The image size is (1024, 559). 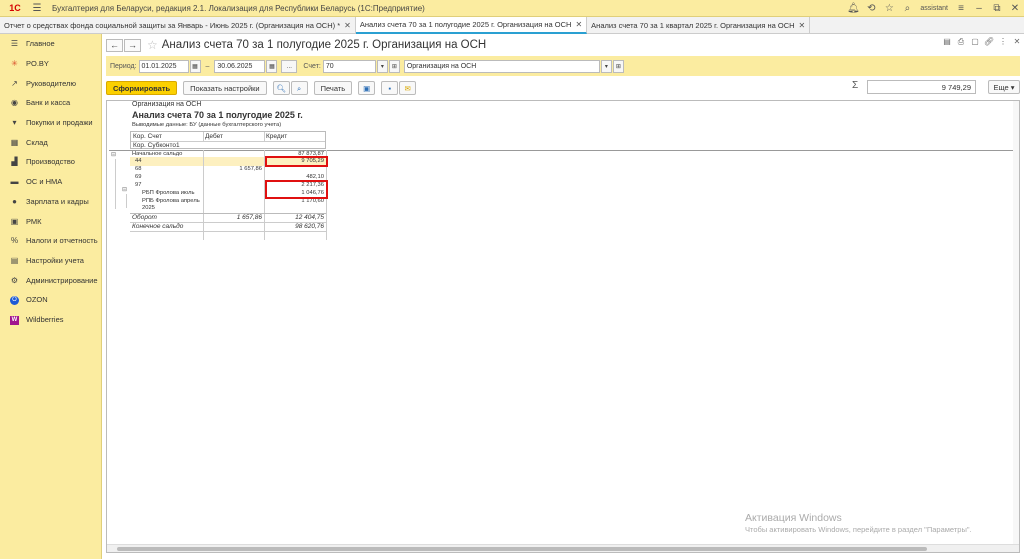 What do you see at coordinates (333, 88) in the screenshot?
I see `print-button: Печать` at bounding box center [333, 88].